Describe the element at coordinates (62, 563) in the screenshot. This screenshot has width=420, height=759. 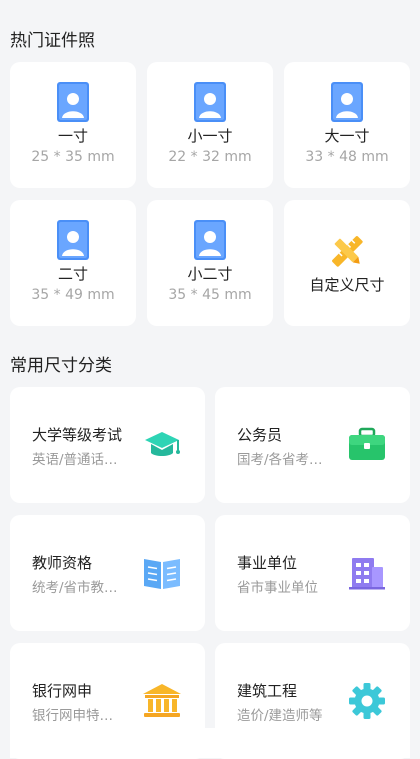
I see `category-title: 教师资格` at that location.